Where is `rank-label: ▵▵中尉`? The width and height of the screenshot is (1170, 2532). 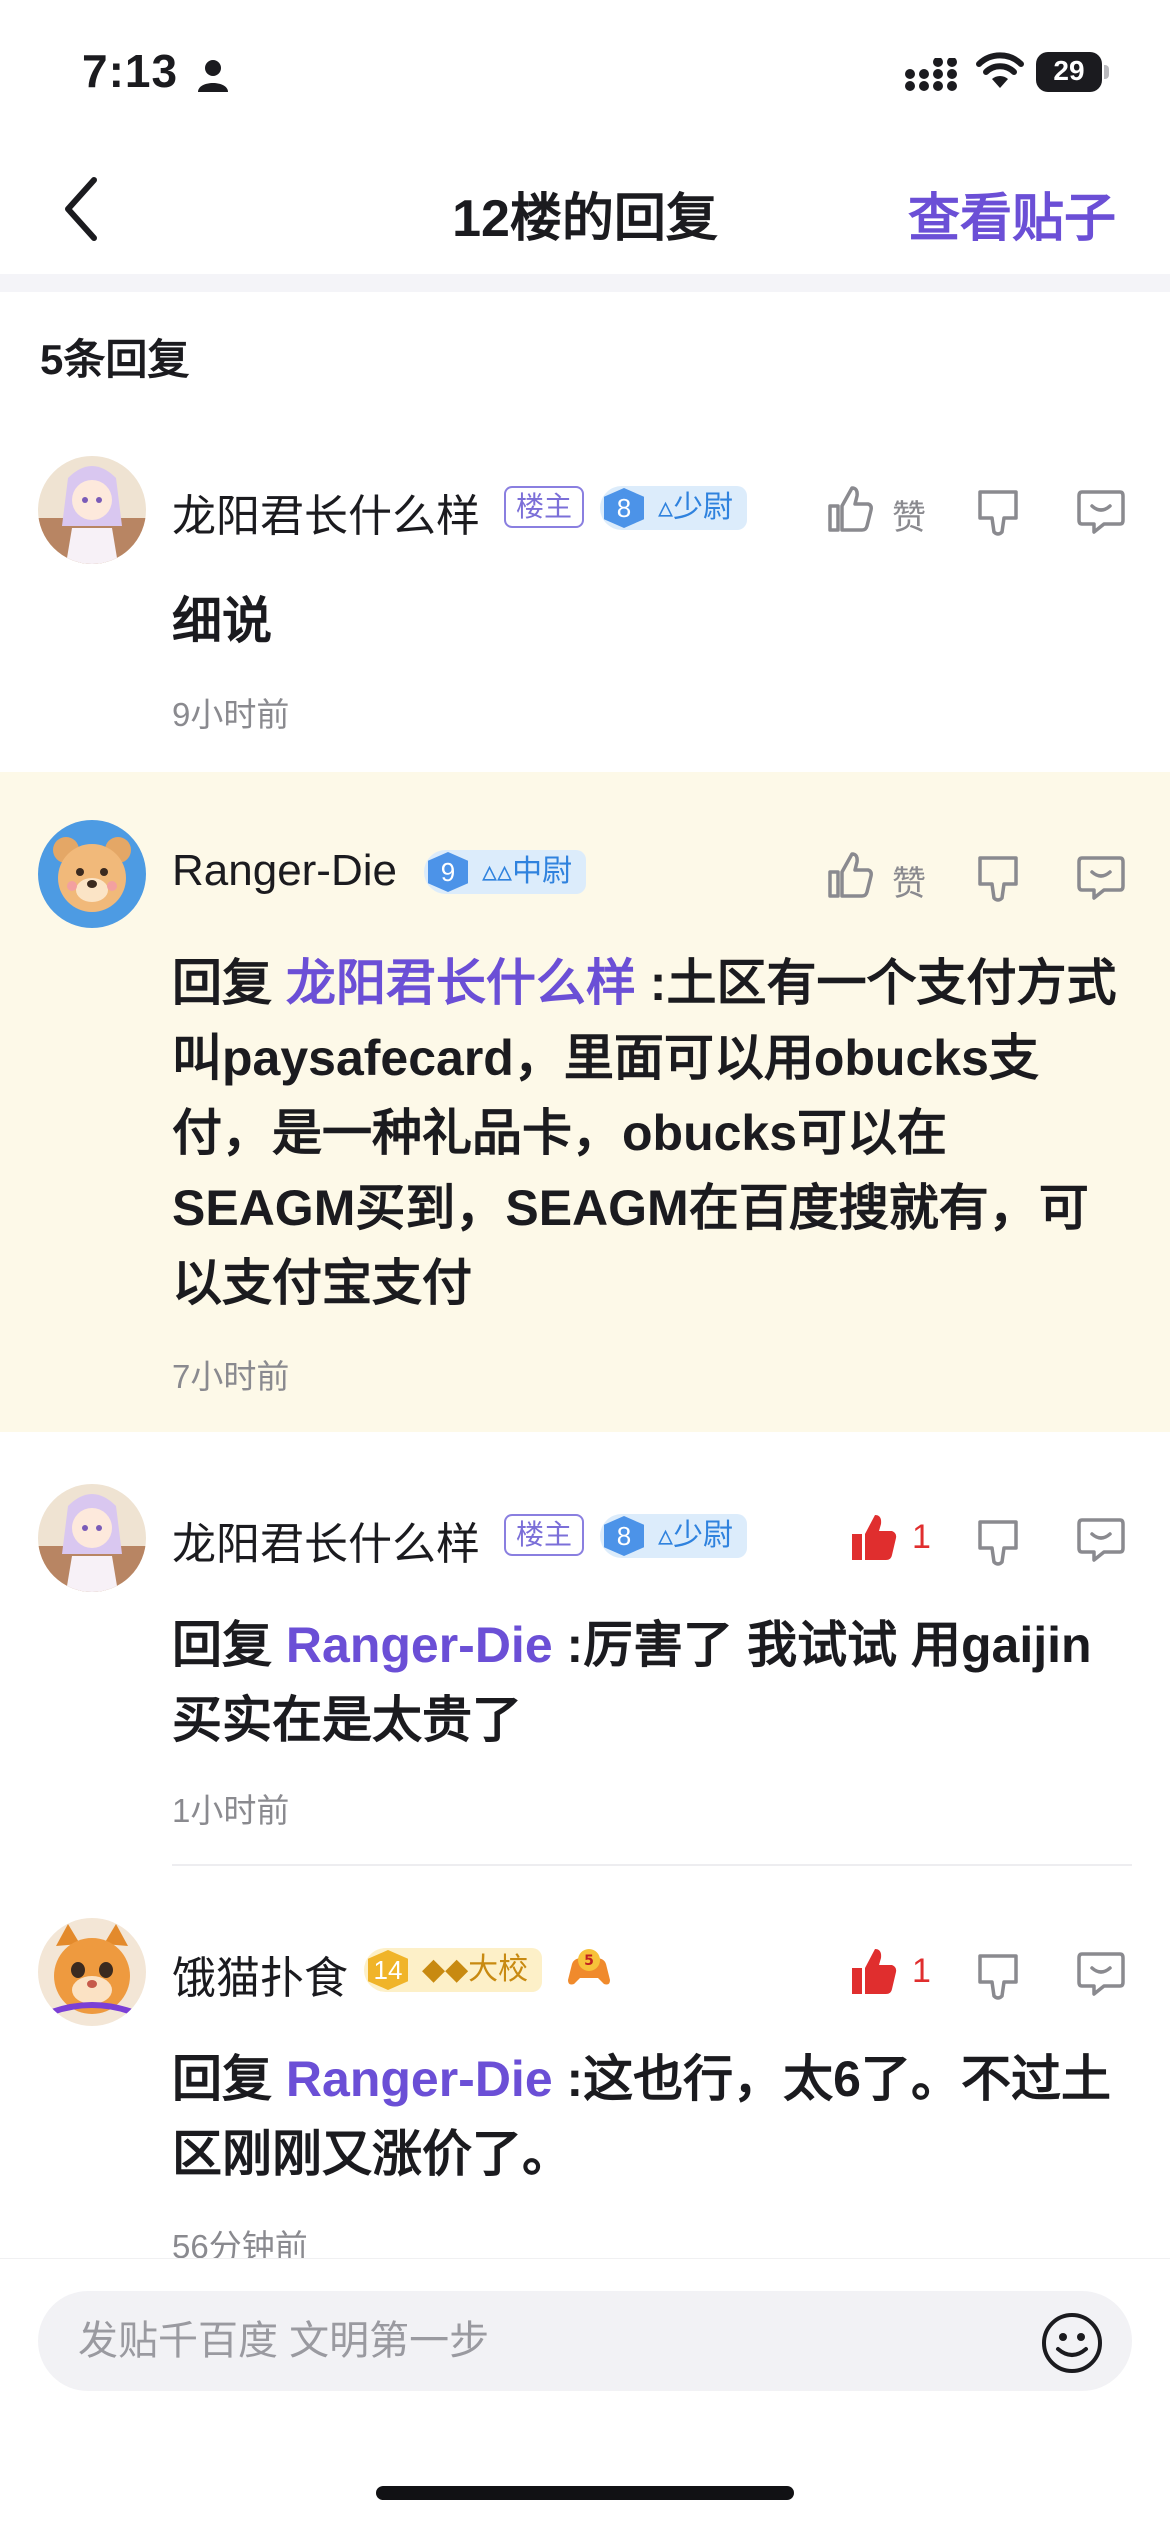
rank-label: ▵▵中尉 is located at coordinates (527, 871).